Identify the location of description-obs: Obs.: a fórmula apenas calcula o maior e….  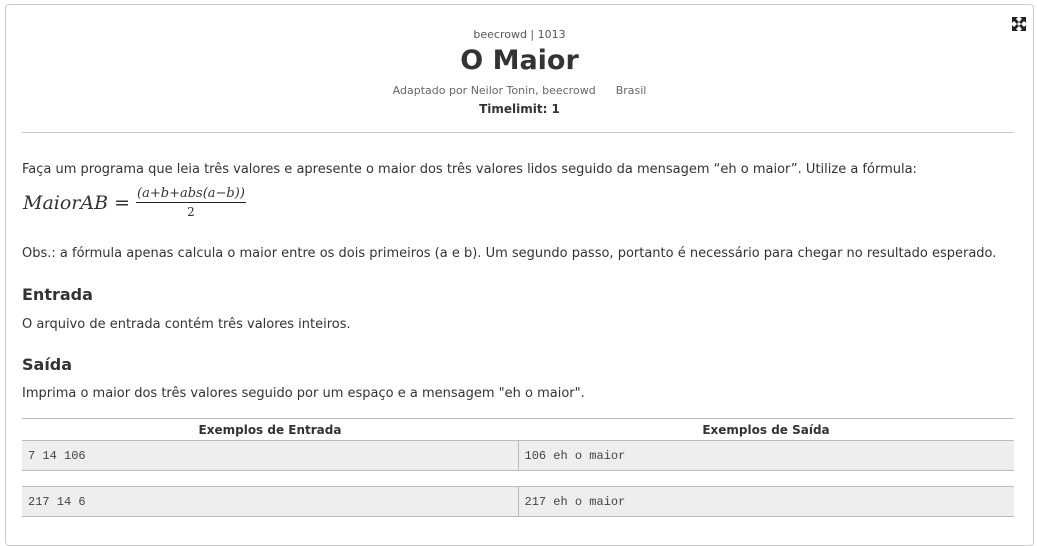
(509, 253).